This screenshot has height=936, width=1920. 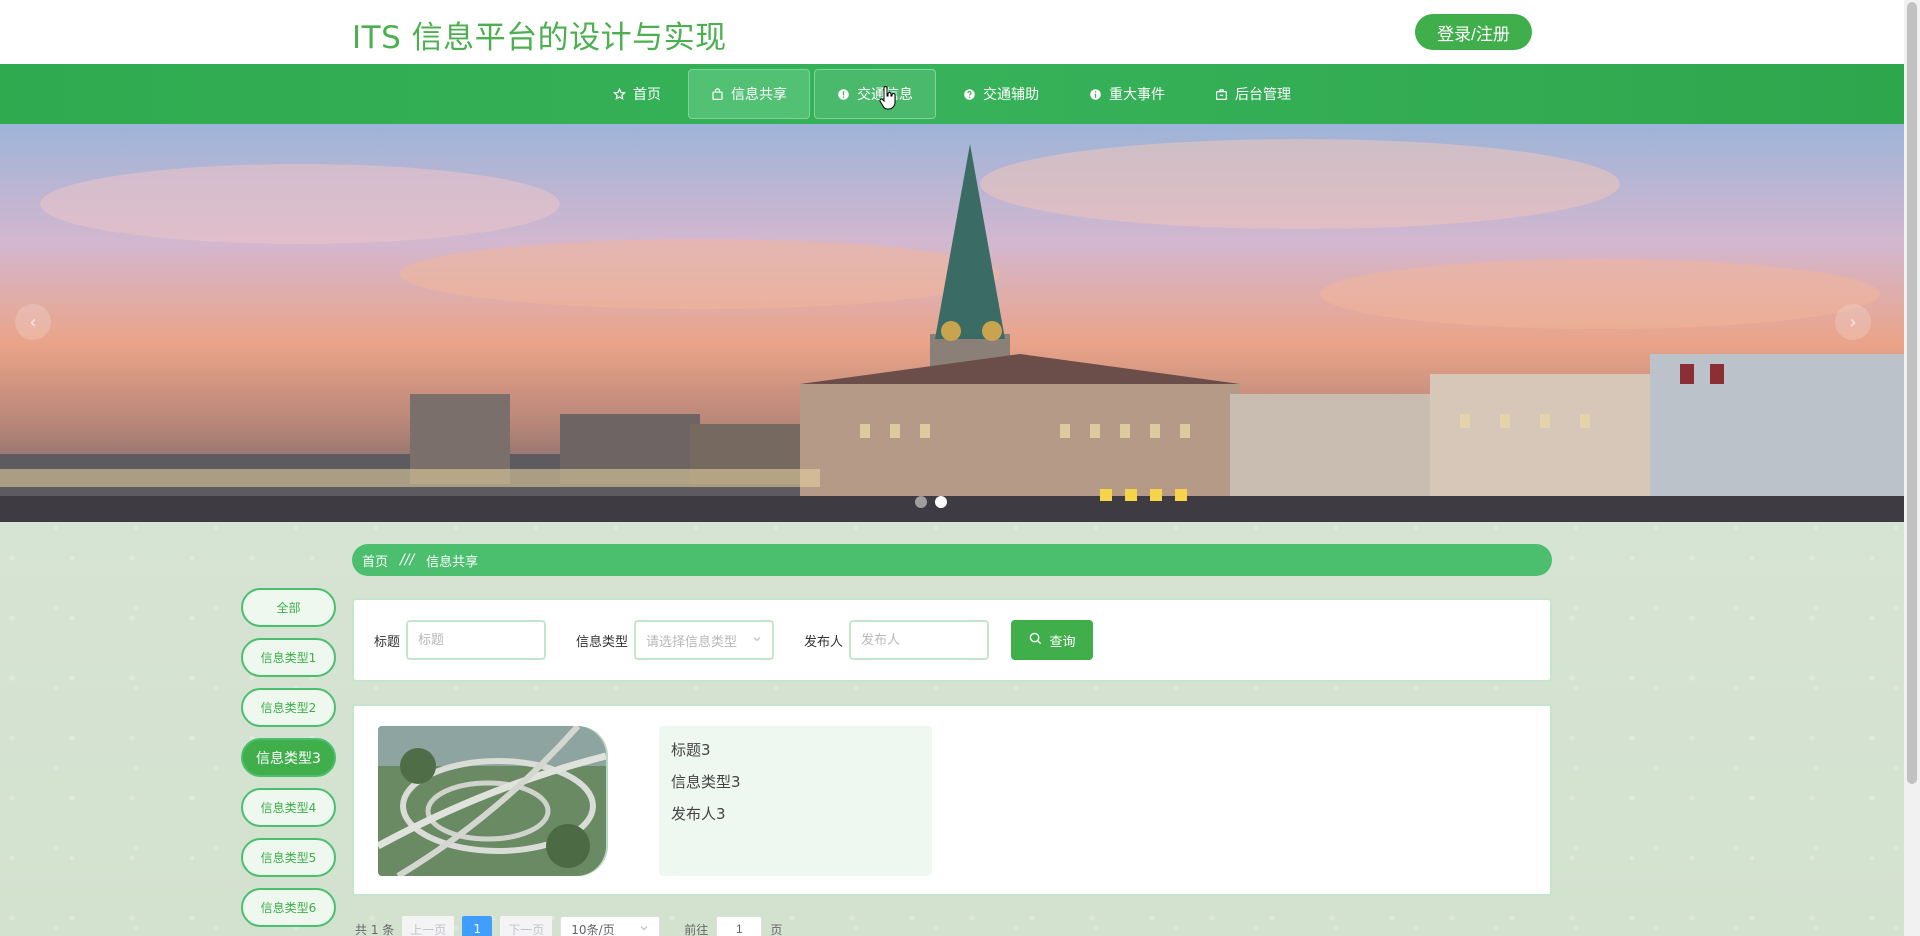 What do you see at coordinates (776, 929) in the screenshot?
I see `goto-suffix: 页` at bounding box center [776, 929].